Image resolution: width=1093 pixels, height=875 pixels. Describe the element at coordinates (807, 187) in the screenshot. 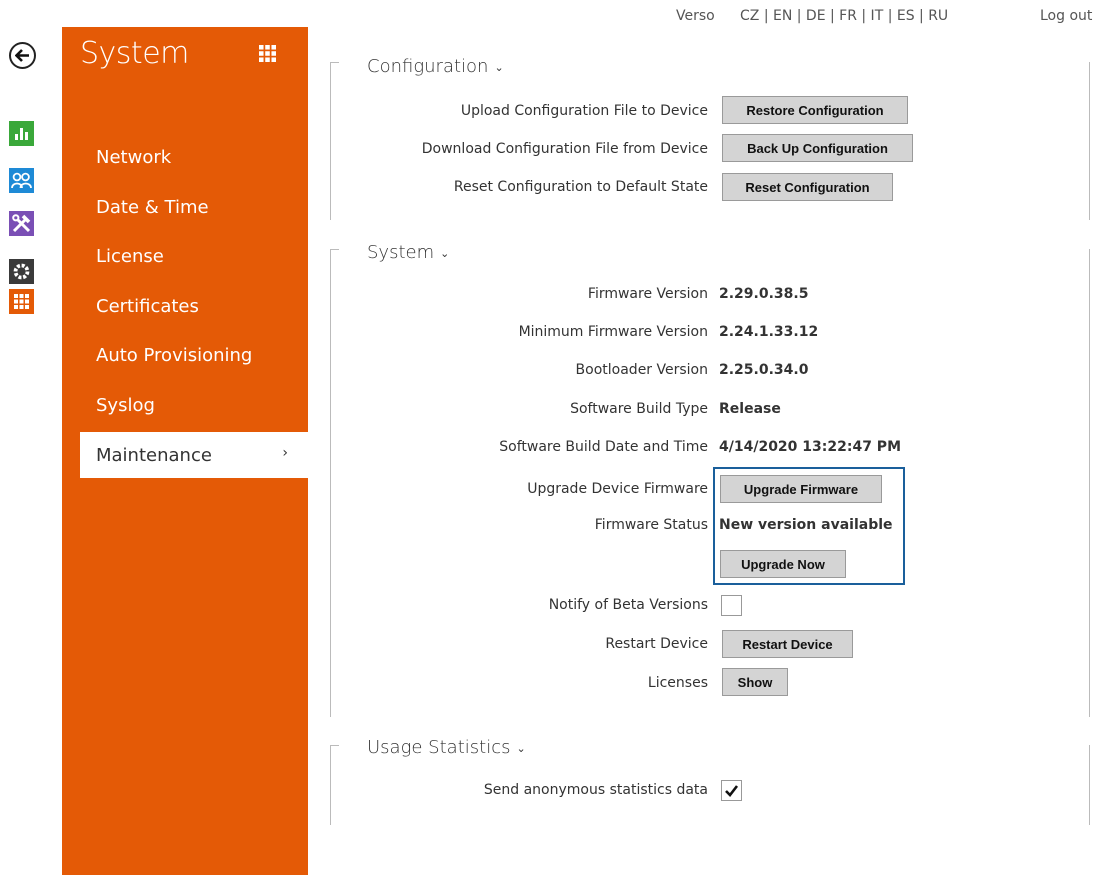

I see `reset-configuration-button: Reset Configuration` at that location.